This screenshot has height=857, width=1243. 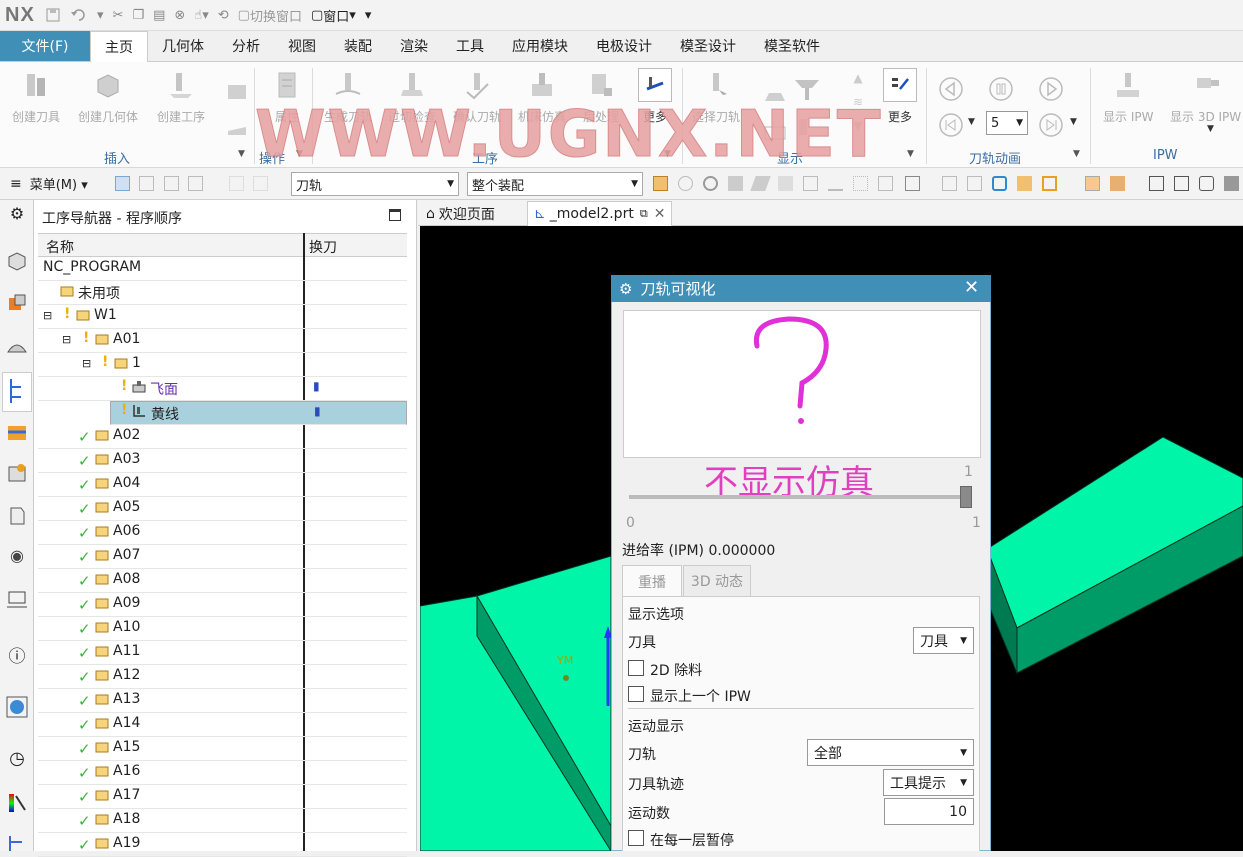 I want to click on tree-node-program: ✓ A17, so click(x=222, y=797).